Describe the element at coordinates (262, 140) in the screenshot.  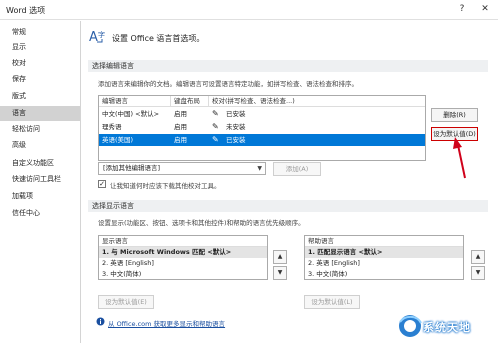
I see `table-row: 英语(美国) 启用 ✎ 已安装` at that location.